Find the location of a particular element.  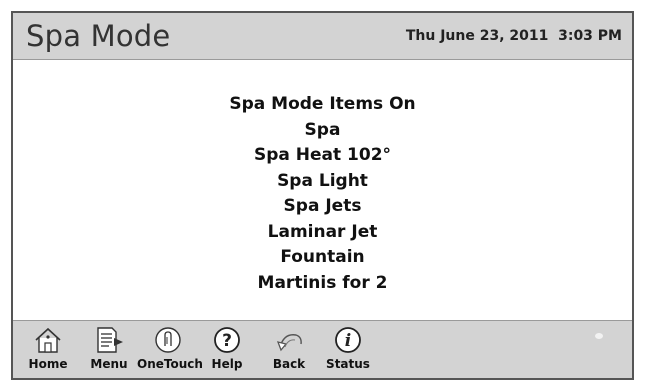

list-item-spa: Spa is located at coordinates (322, 129).